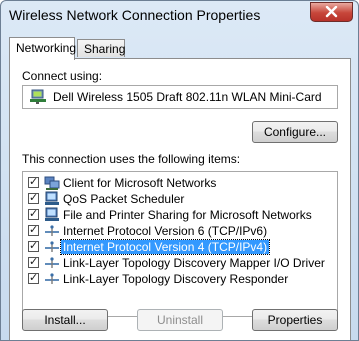 This screenshot has width=359, height=341. I want to click on tab-sharing: Sharing, so click(101, 48).